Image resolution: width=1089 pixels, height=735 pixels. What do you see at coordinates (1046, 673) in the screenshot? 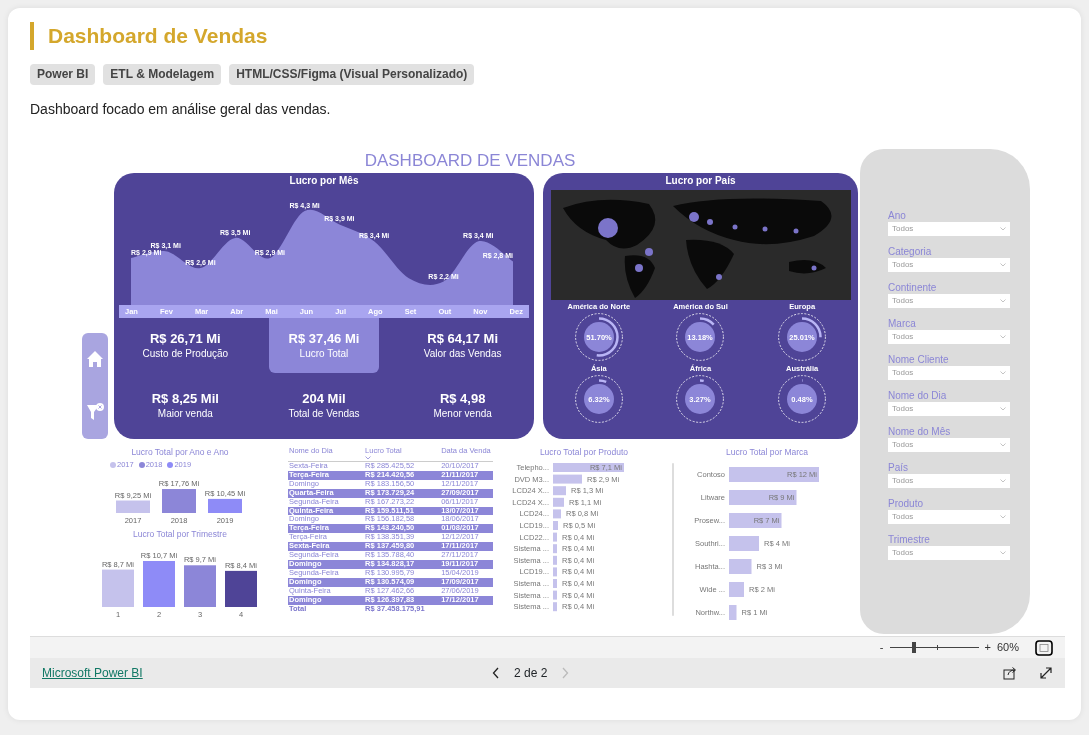
I see `expand-icon` at bounding box center [1046, 673].